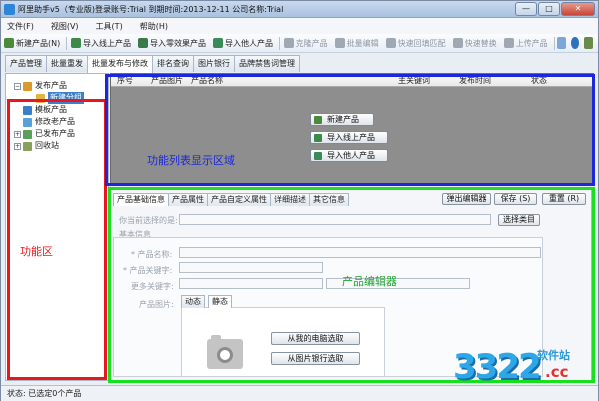 This screenshot has width=599, height=401. What do you see at coordinates (575, 43) in the screenshot?
I see `help-icon` at bounding box center [575, 43].